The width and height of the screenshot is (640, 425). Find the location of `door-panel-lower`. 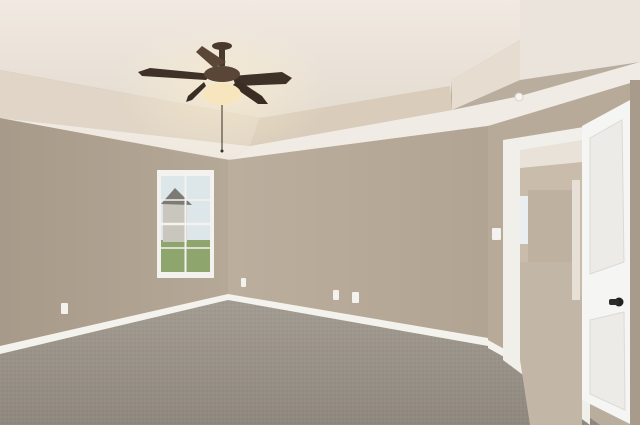

door-panel-lower is located at coordinates (607, 361).